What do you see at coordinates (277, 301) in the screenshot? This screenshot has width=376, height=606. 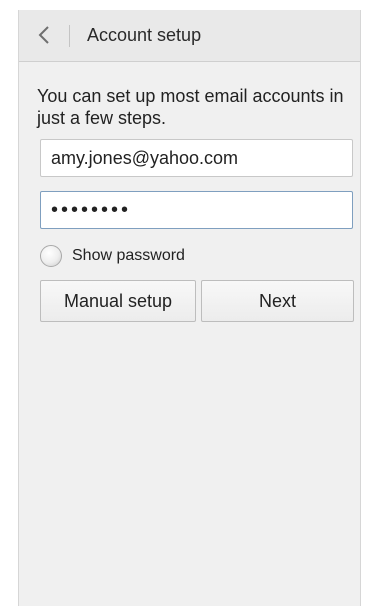 I see `next-button: Next` at bounding box center [277, 301].